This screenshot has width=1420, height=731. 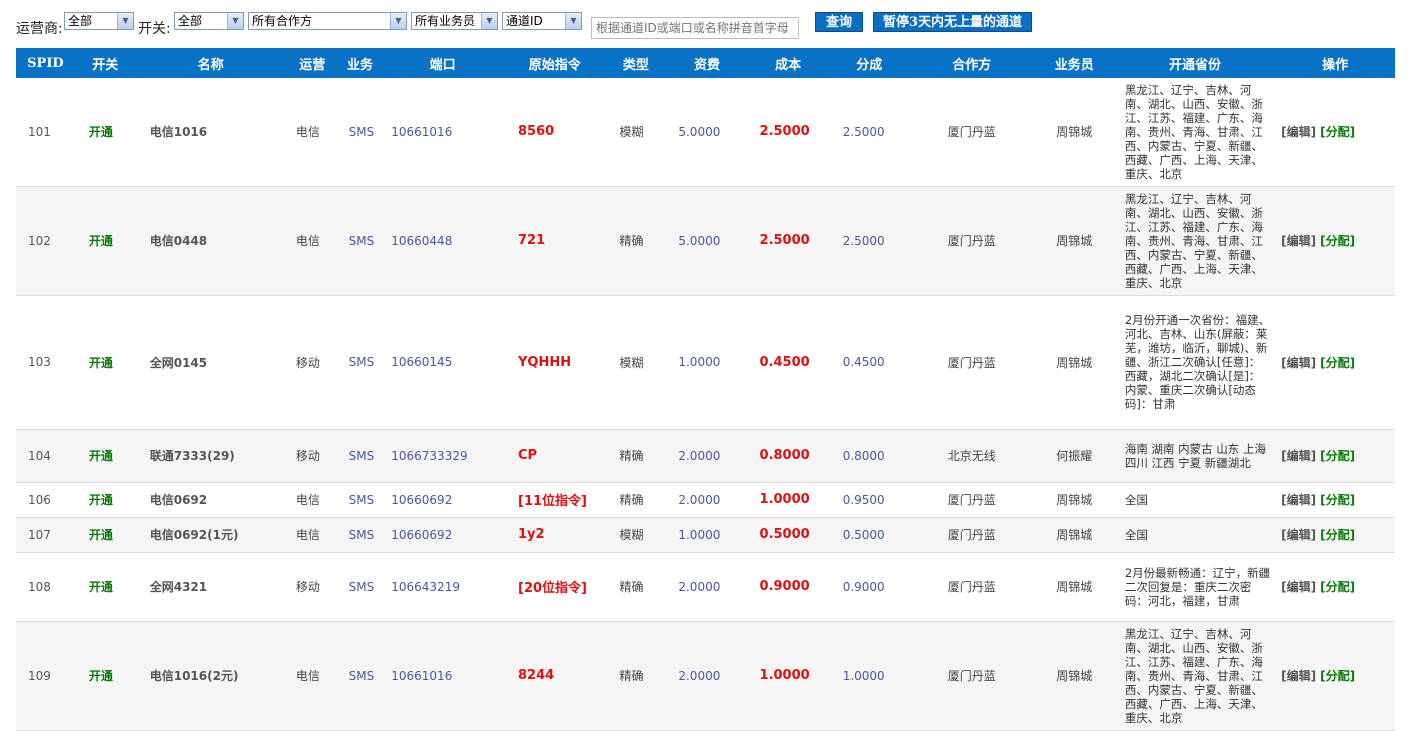 What do you see at coordinates (869, 676) in the screenshot?
I see `share-cell: 1.0000` at bounding box center [869, 676].